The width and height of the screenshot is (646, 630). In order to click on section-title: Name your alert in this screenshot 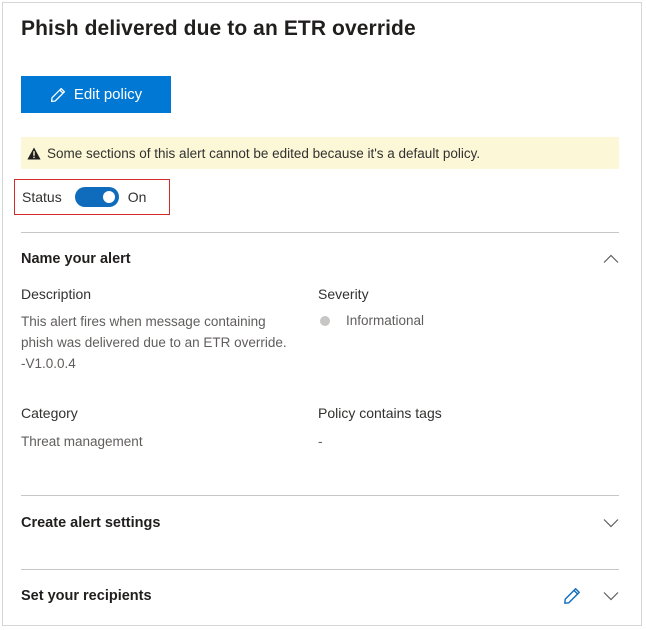, I will do `click(76, 259)`.